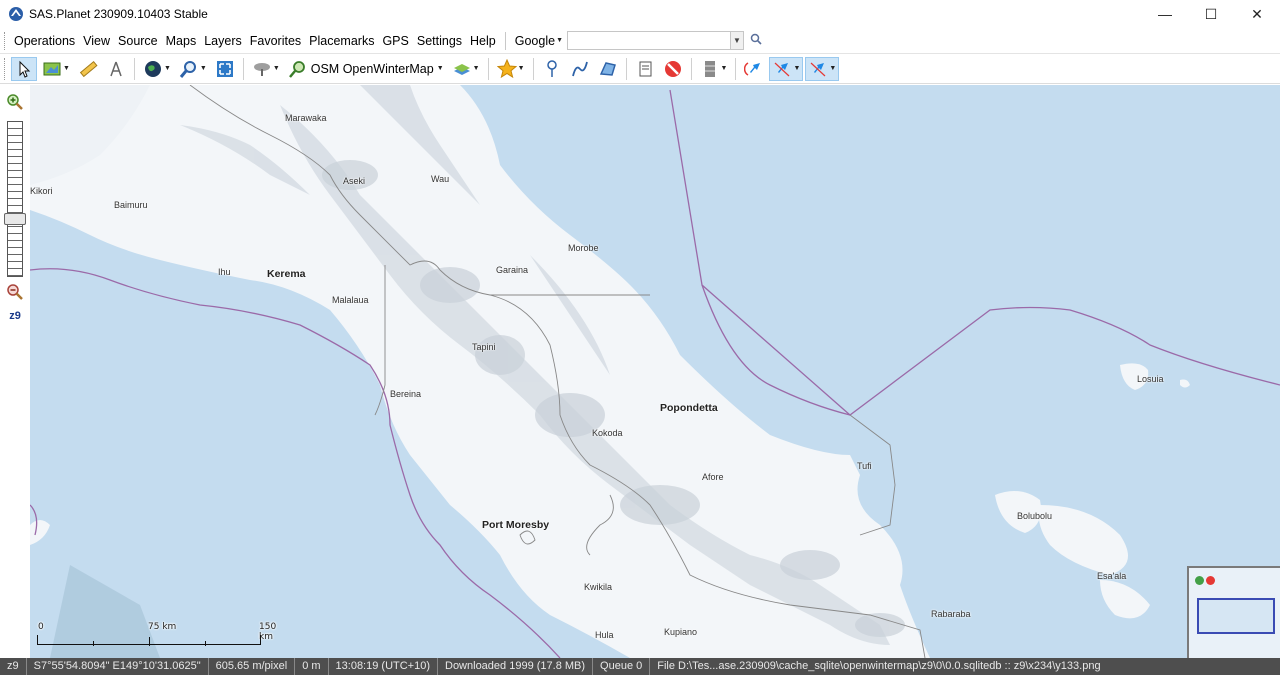  What do you see at coordinates (15, 292) in the screenshot?
I see `zoom-out-icon` at bounding box center [15, 292].